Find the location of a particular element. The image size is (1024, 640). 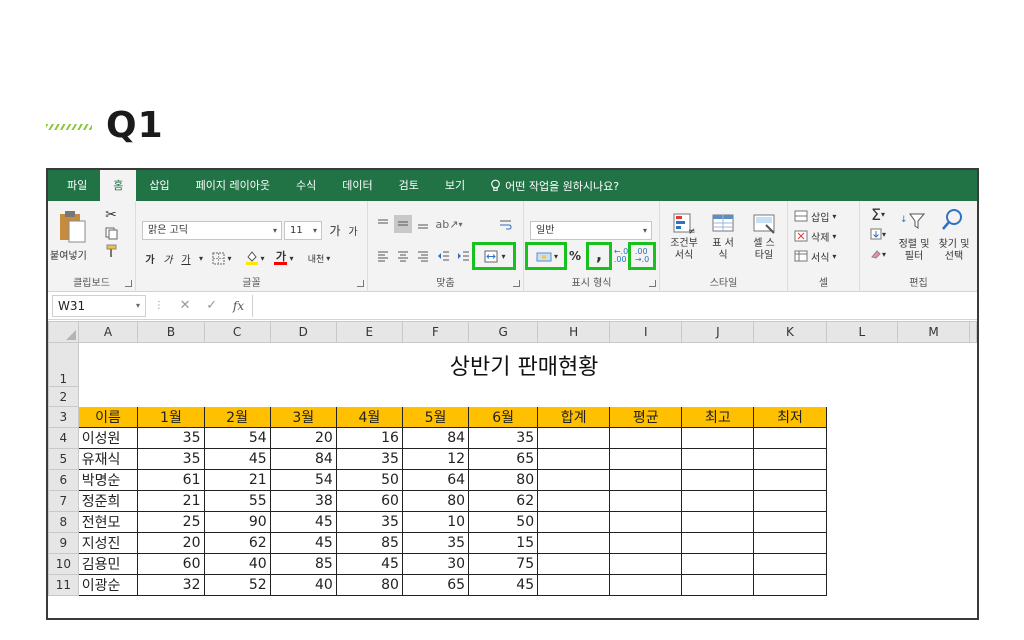

enter-icon: ✓ is located at coordinates (211, 305).